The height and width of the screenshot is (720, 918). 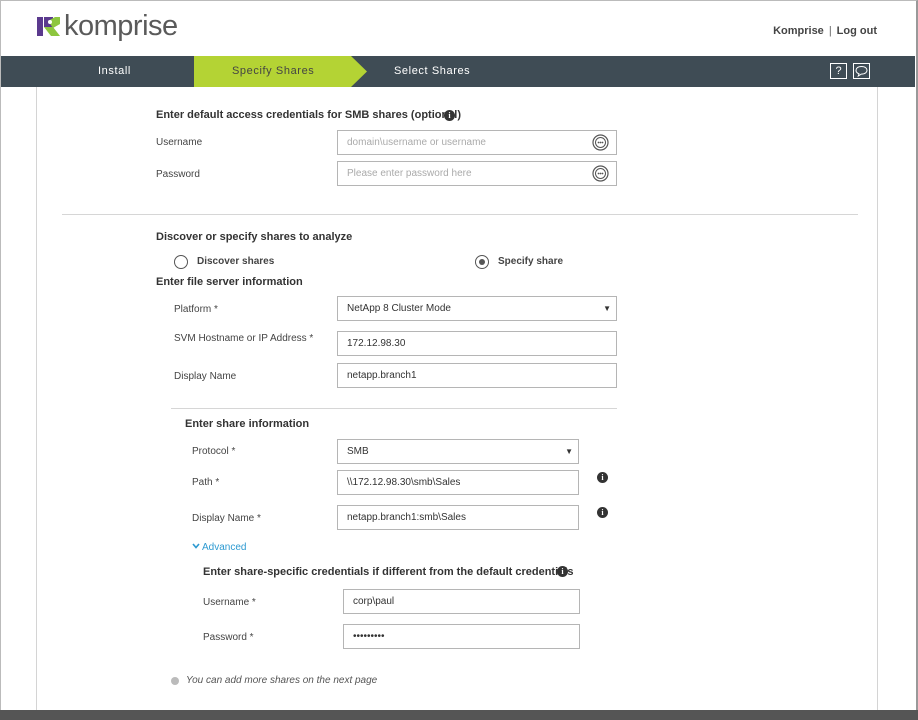 What do you see at coordinates (461, 601) in the screenshot?
I see `share-username-input: corp\paul` at bounding box center [461, 601].